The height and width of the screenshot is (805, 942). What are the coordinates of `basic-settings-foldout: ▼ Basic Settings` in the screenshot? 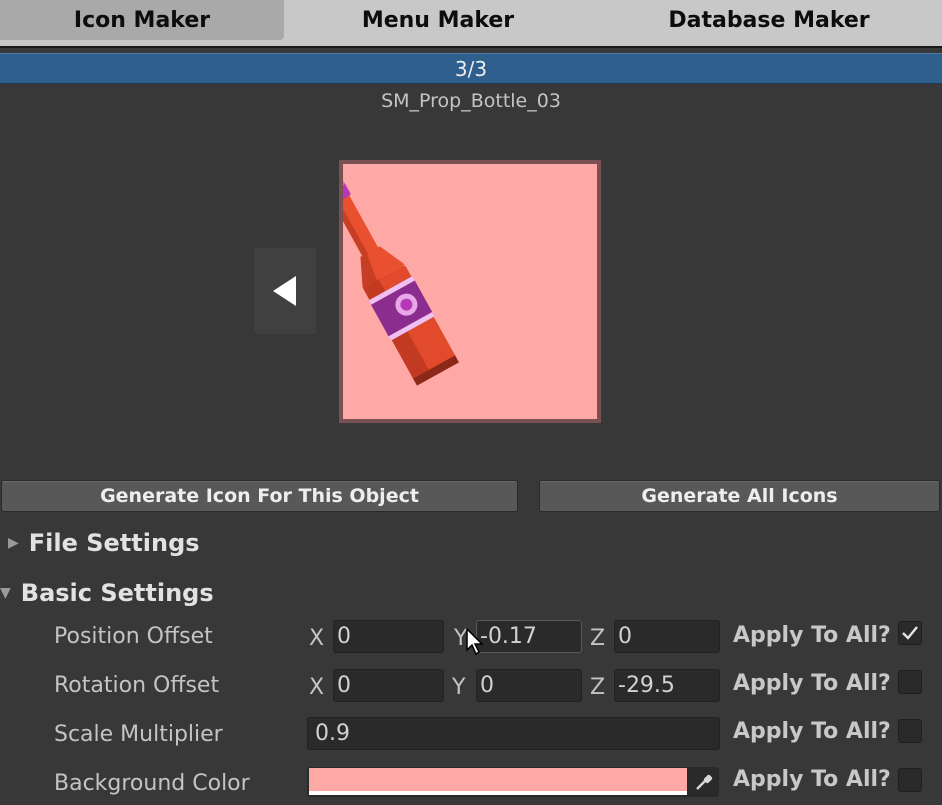 It's located at (107, 593).